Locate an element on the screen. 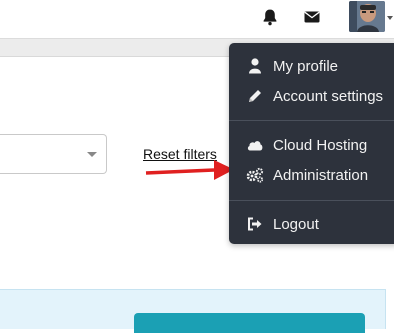 This screenshot has width=394, height=333. user-icon is located at coordinates (255, 66).